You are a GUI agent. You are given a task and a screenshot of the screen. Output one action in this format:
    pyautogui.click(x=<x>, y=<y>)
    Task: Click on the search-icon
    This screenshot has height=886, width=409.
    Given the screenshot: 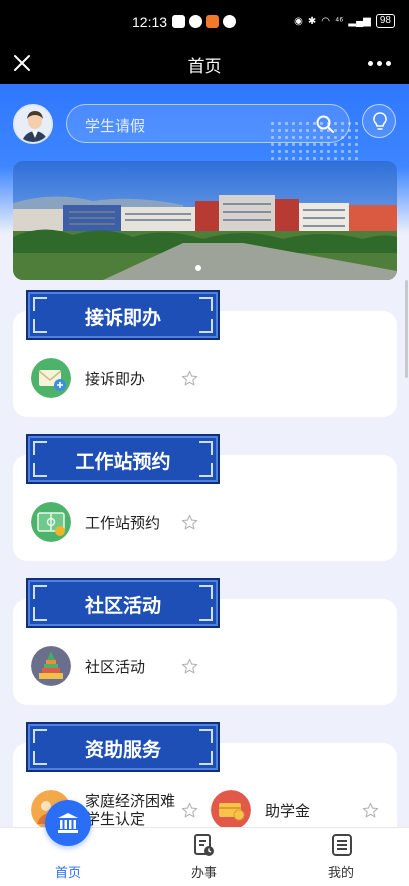 What is the action you would take?
    pyautogui.click(x=325, y=124)
    